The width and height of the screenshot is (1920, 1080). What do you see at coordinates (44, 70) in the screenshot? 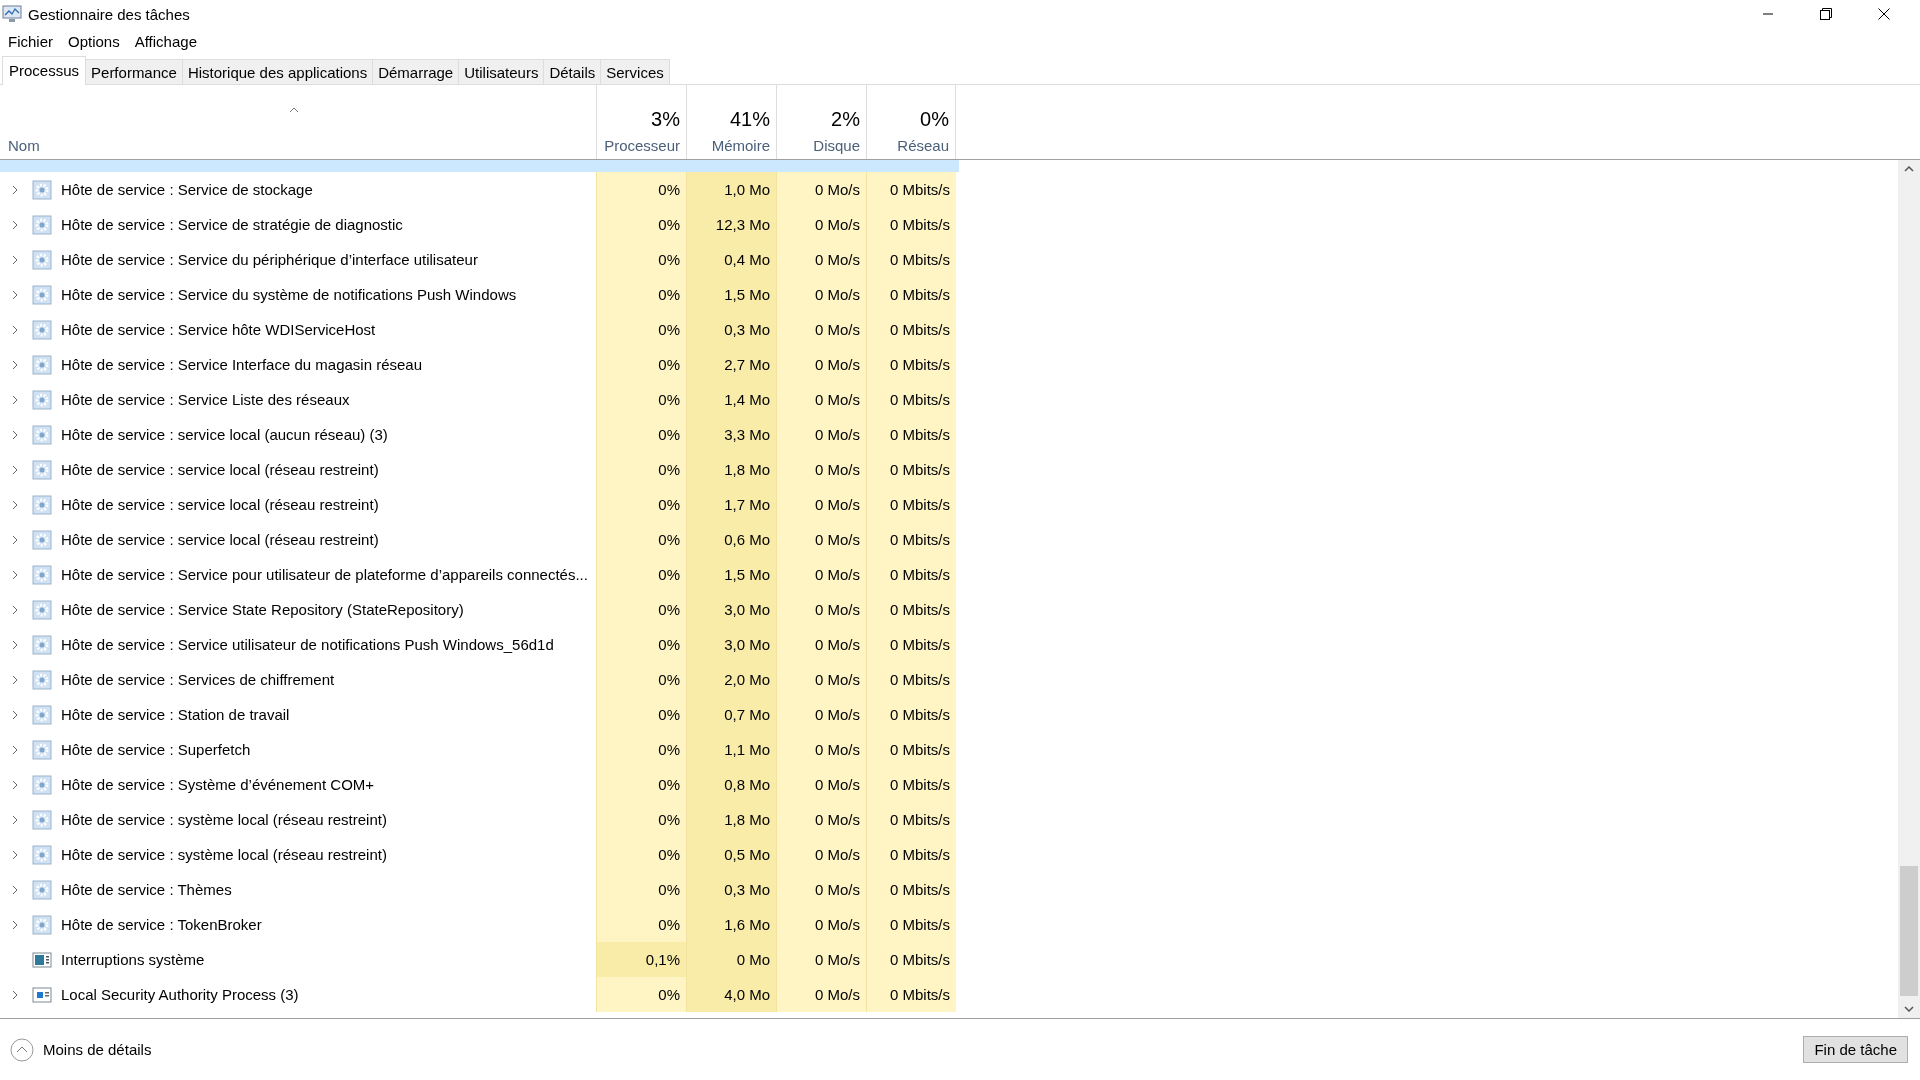
I see `tab: Processus` at bounding box center [44, 70].